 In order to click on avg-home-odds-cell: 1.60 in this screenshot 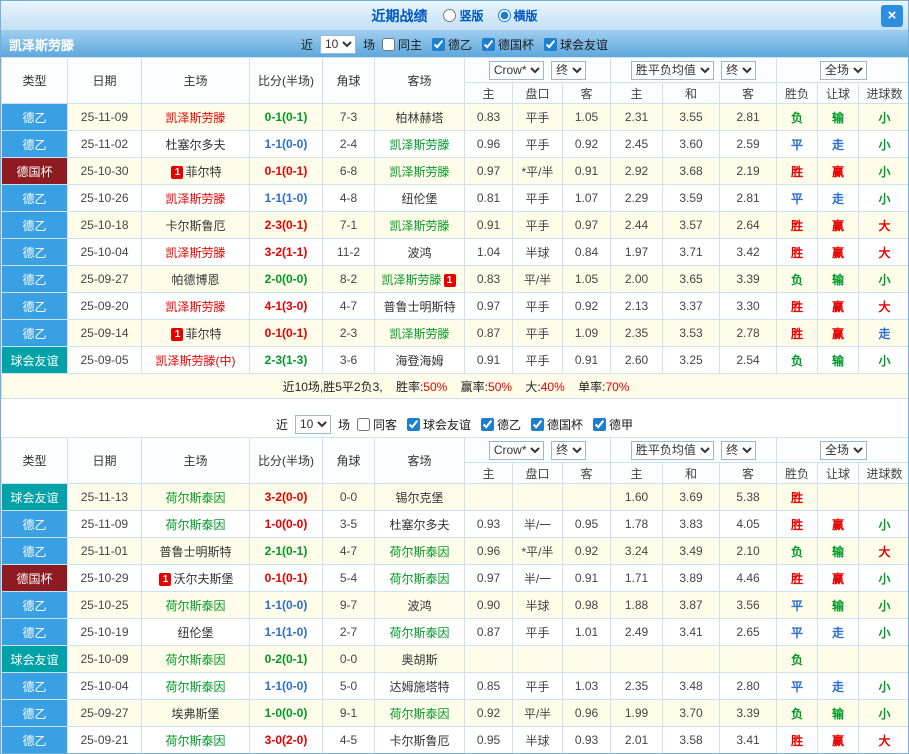, I will do `click(637, 497)`.